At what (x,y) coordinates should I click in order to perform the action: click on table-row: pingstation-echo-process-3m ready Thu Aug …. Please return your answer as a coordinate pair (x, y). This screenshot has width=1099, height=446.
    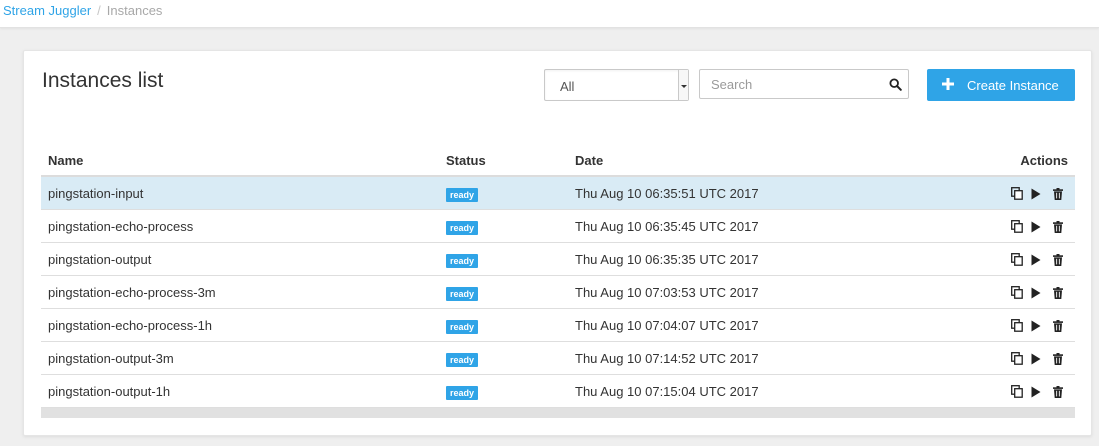
    Looking at the image, I should click on (558, 292).